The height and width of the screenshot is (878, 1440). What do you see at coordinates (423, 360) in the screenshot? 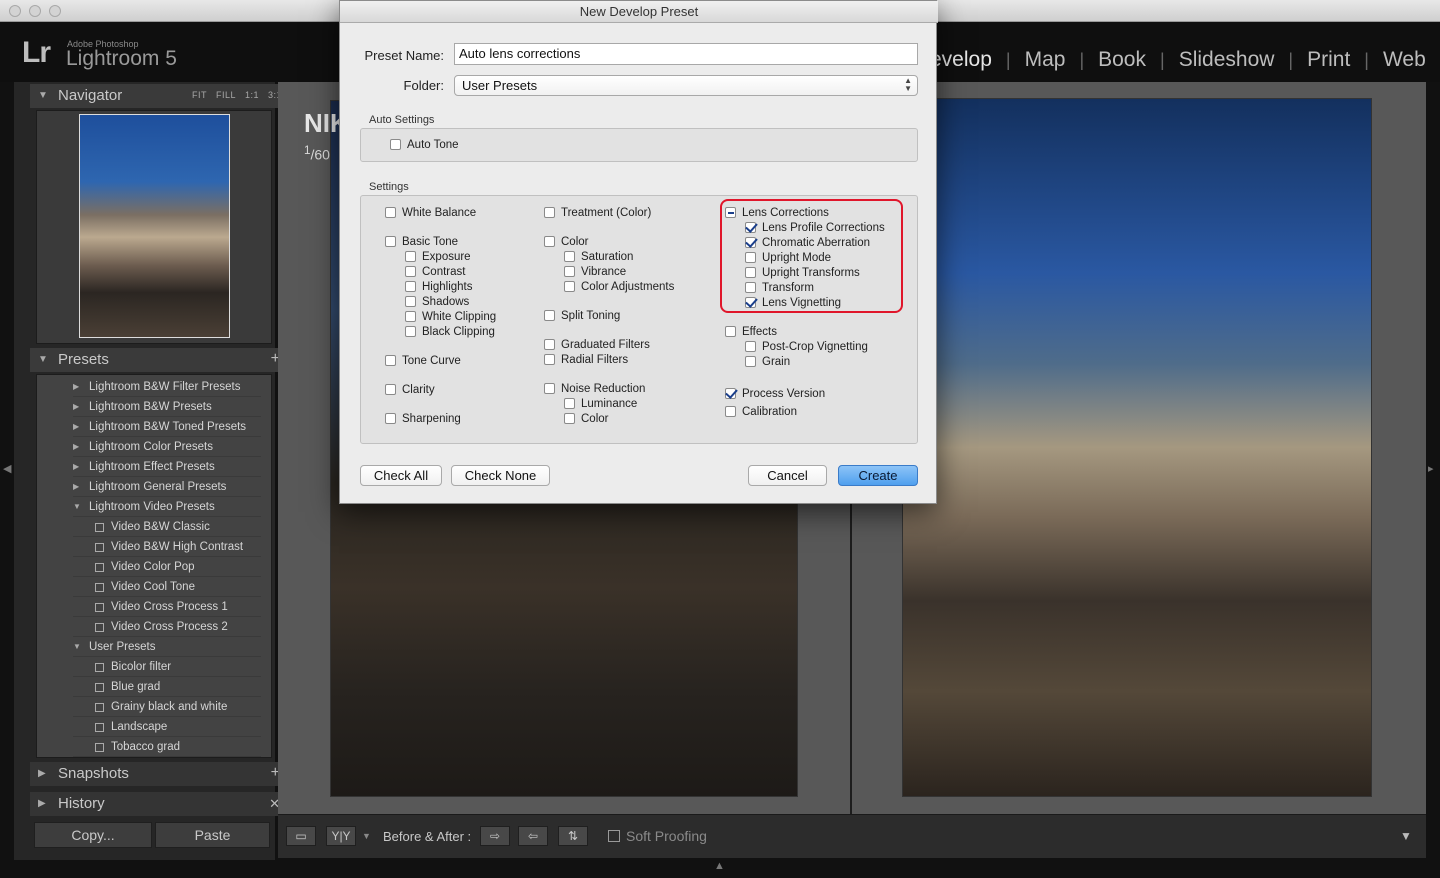
I see `tone-curve-checkbox: Tone Curve` at bounding box center [423, 360].